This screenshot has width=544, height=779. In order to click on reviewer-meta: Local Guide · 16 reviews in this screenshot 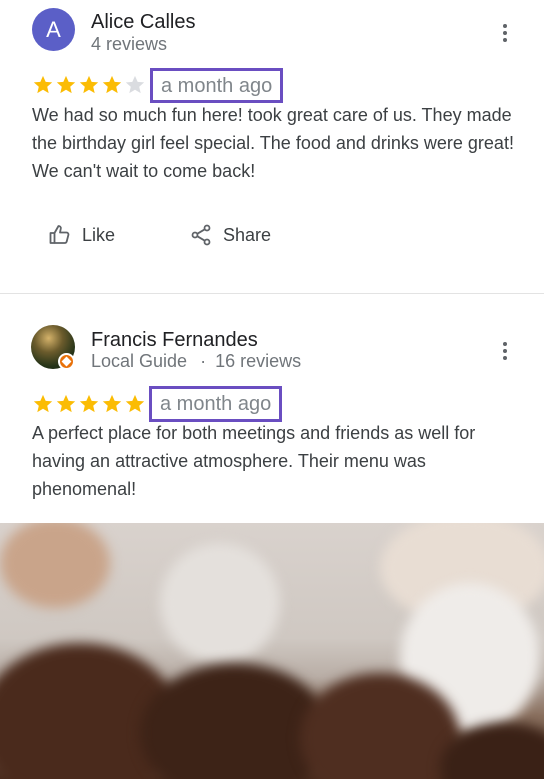, I will do `click(196, 361)`.